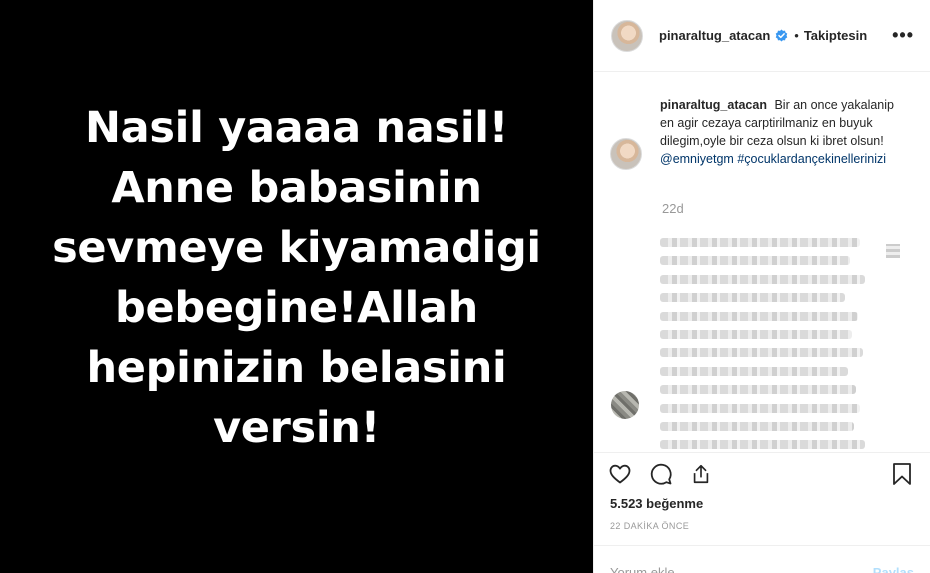  Describe the element at coordinates (765, 348) in the screenshot. I see `blurred-comment` at that location.